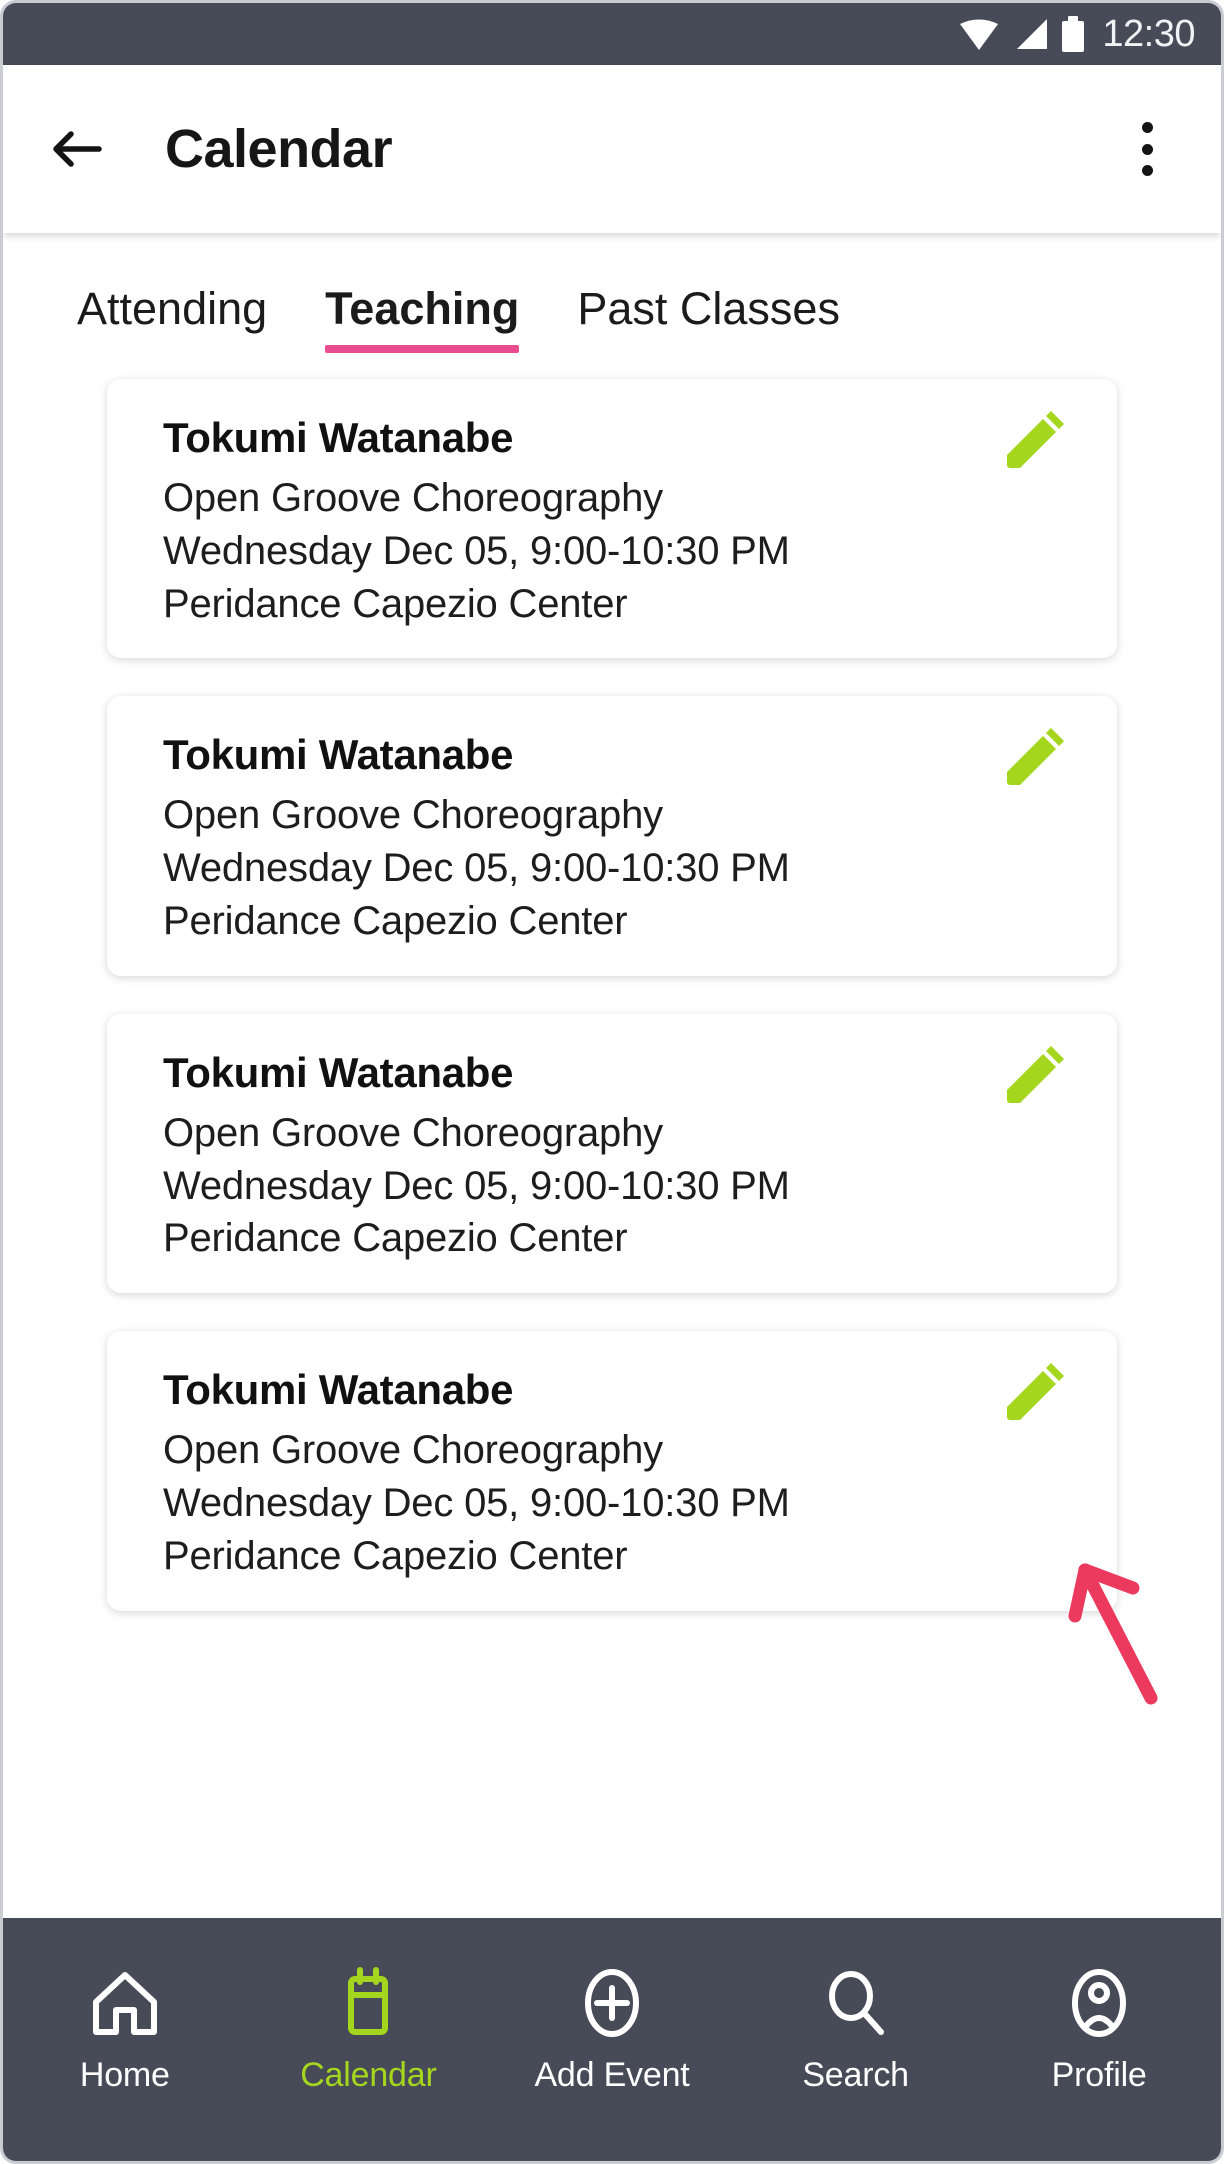 This screenshot has width=1224, height=2164. What do you see at coordinates (1099, 2003) in the screenshot?
I see `profile-icon` at bounding box center [1099, 2003].